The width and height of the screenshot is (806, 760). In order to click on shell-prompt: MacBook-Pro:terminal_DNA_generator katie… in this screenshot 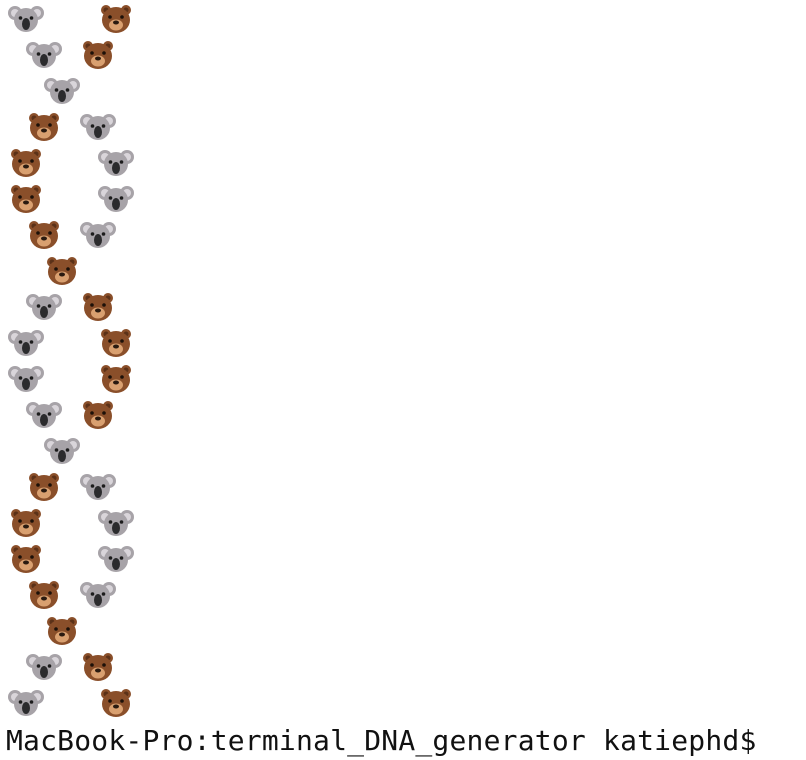, I will do `click(381, 741)`.